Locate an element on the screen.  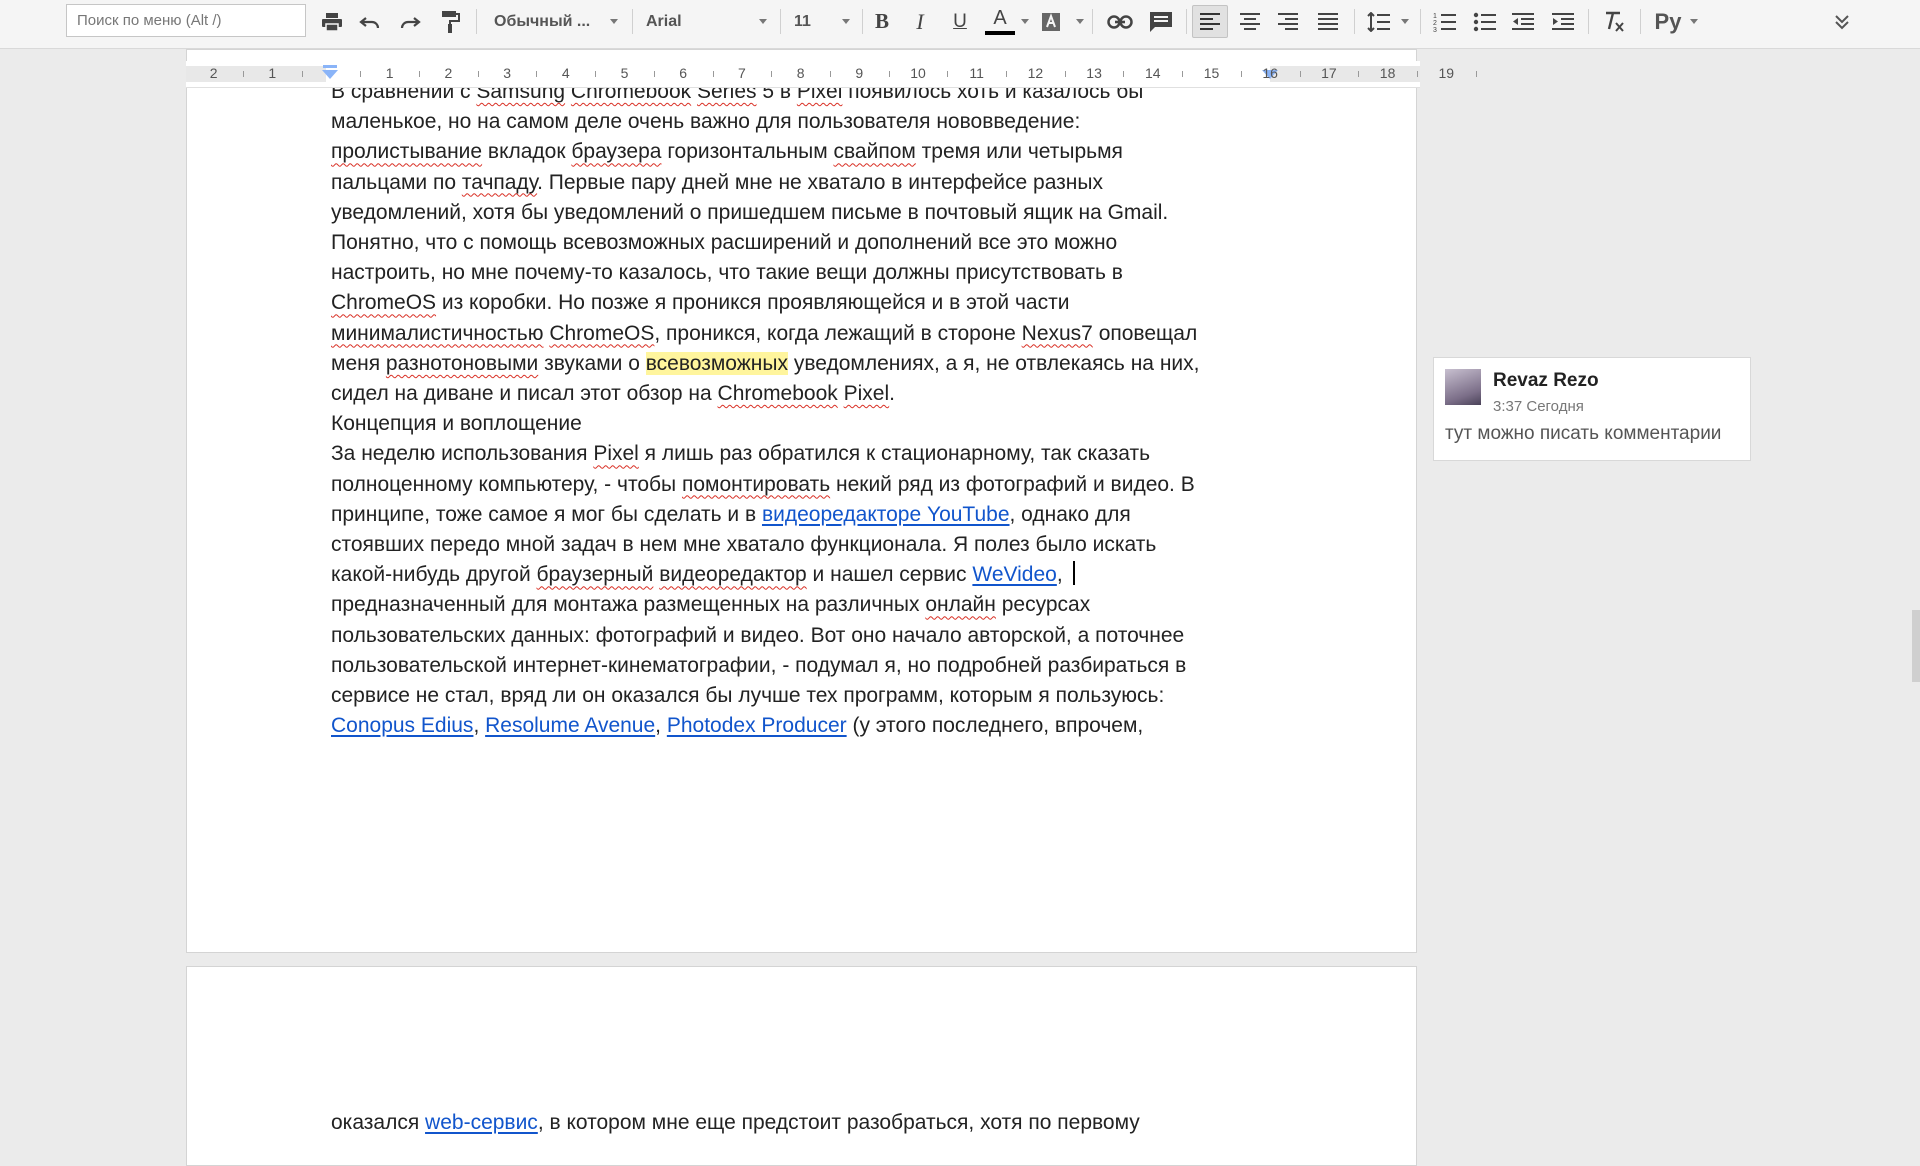
hyperlink: Photodex Producer is located at coordinates (757, 725).